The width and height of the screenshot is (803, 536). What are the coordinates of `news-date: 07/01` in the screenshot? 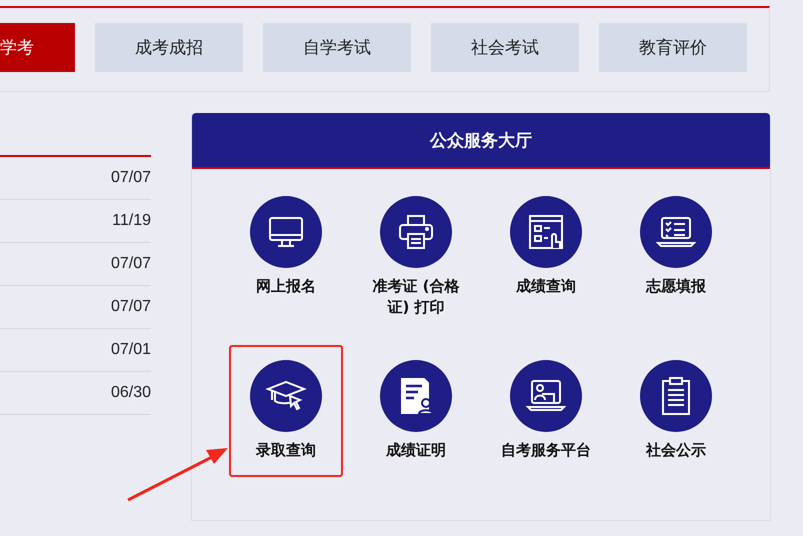 It's located at (130, 350).